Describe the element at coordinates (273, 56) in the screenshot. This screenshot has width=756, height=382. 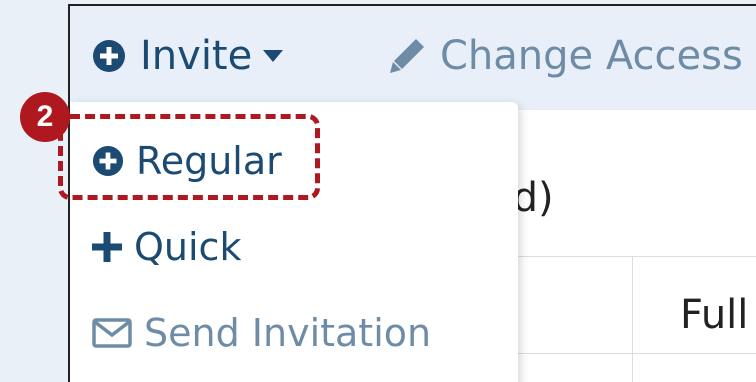
I see `caret-down-icon` at that location.